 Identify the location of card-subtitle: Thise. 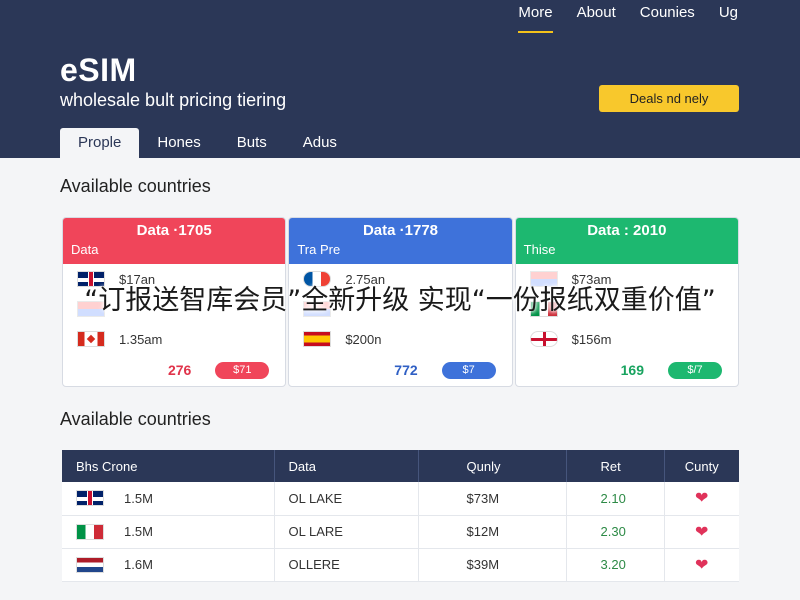
(539, 249).